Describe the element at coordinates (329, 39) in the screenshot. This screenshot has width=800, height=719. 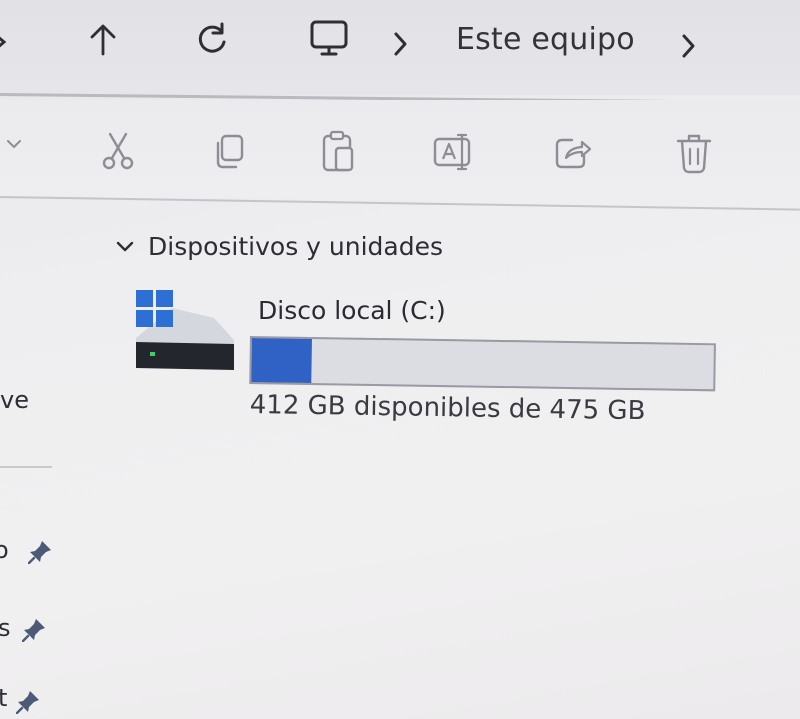
I see `monitor-icon` at that location.